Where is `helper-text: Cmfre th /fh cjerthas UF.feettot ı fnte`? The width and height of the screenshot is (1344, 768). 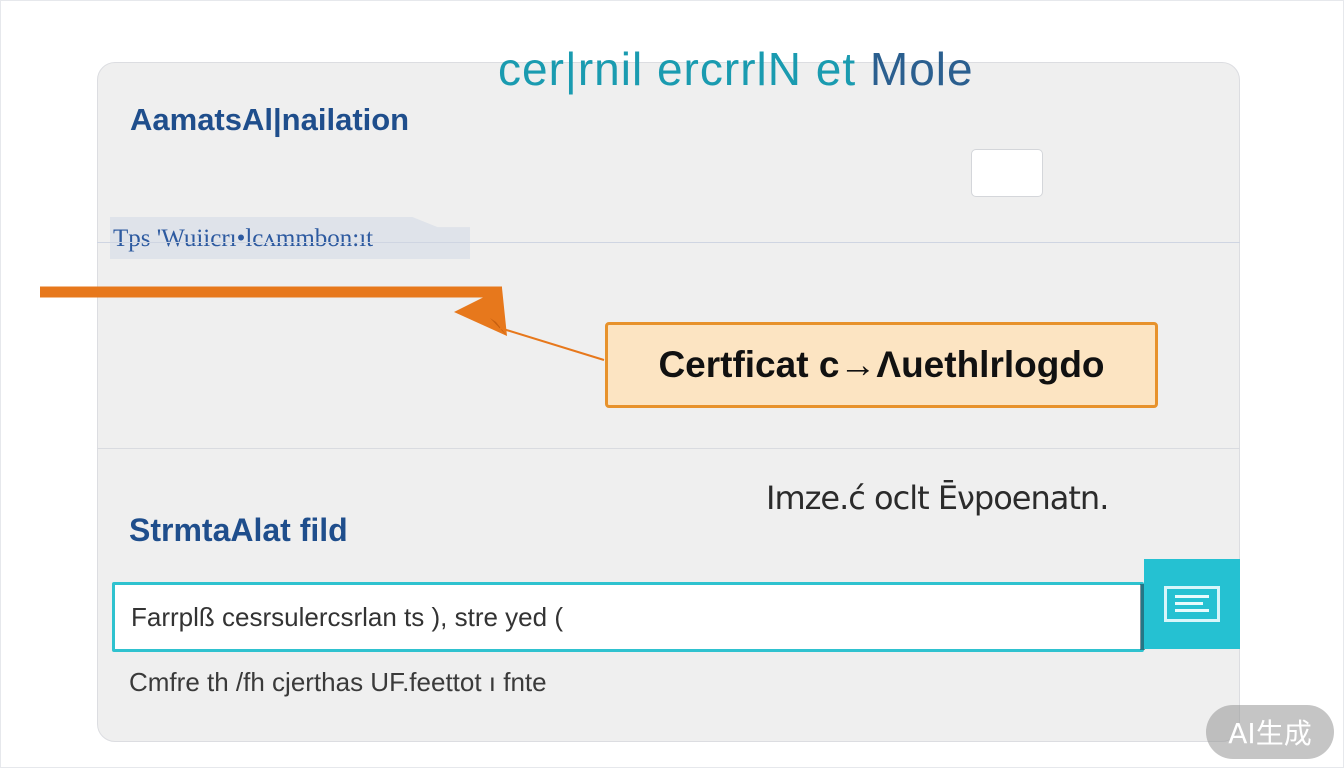 helper-text: Cmfre th /fh cjerthas UF.feettot ı fnte is located at coordinates (338, 682).